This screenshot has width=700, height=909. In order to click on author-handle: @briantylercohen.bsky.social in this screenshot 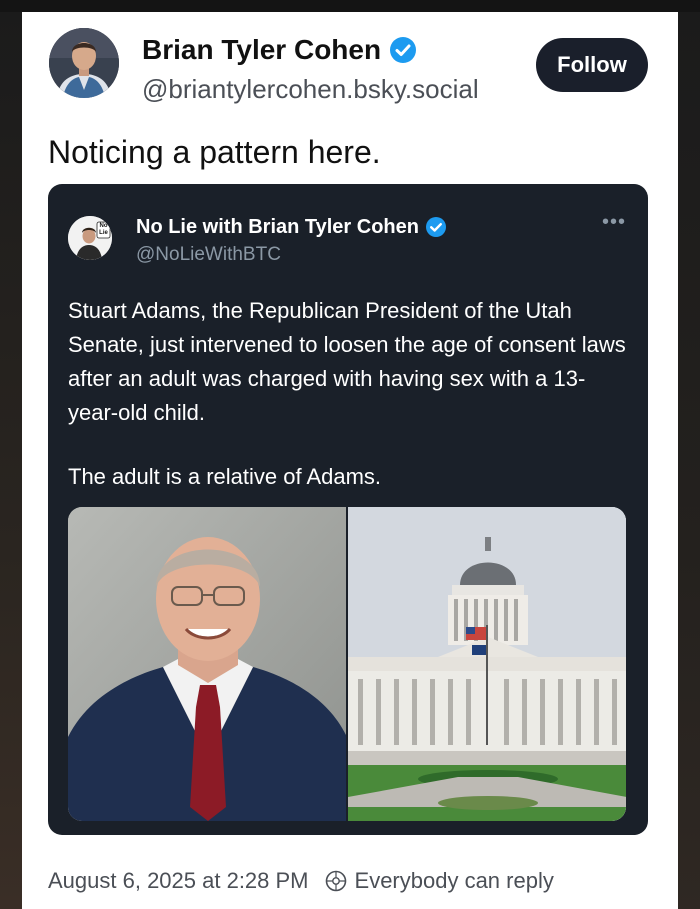, I will do `click(310, 89)`.